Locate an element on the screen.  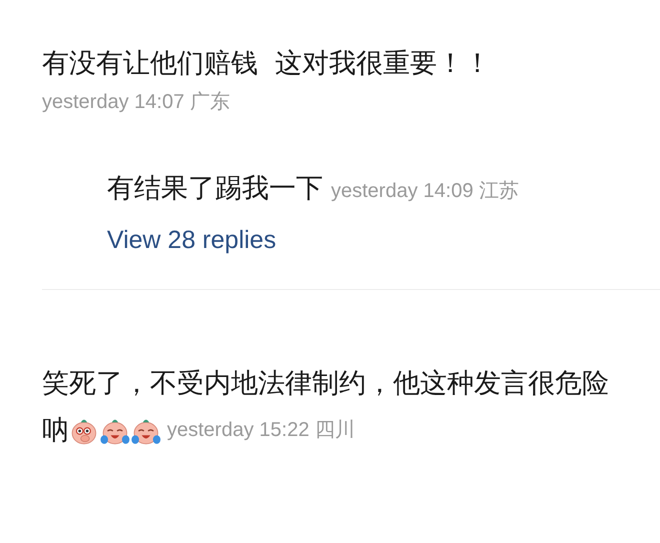
comment-text: 呐 is located at coordinates (55, 431).